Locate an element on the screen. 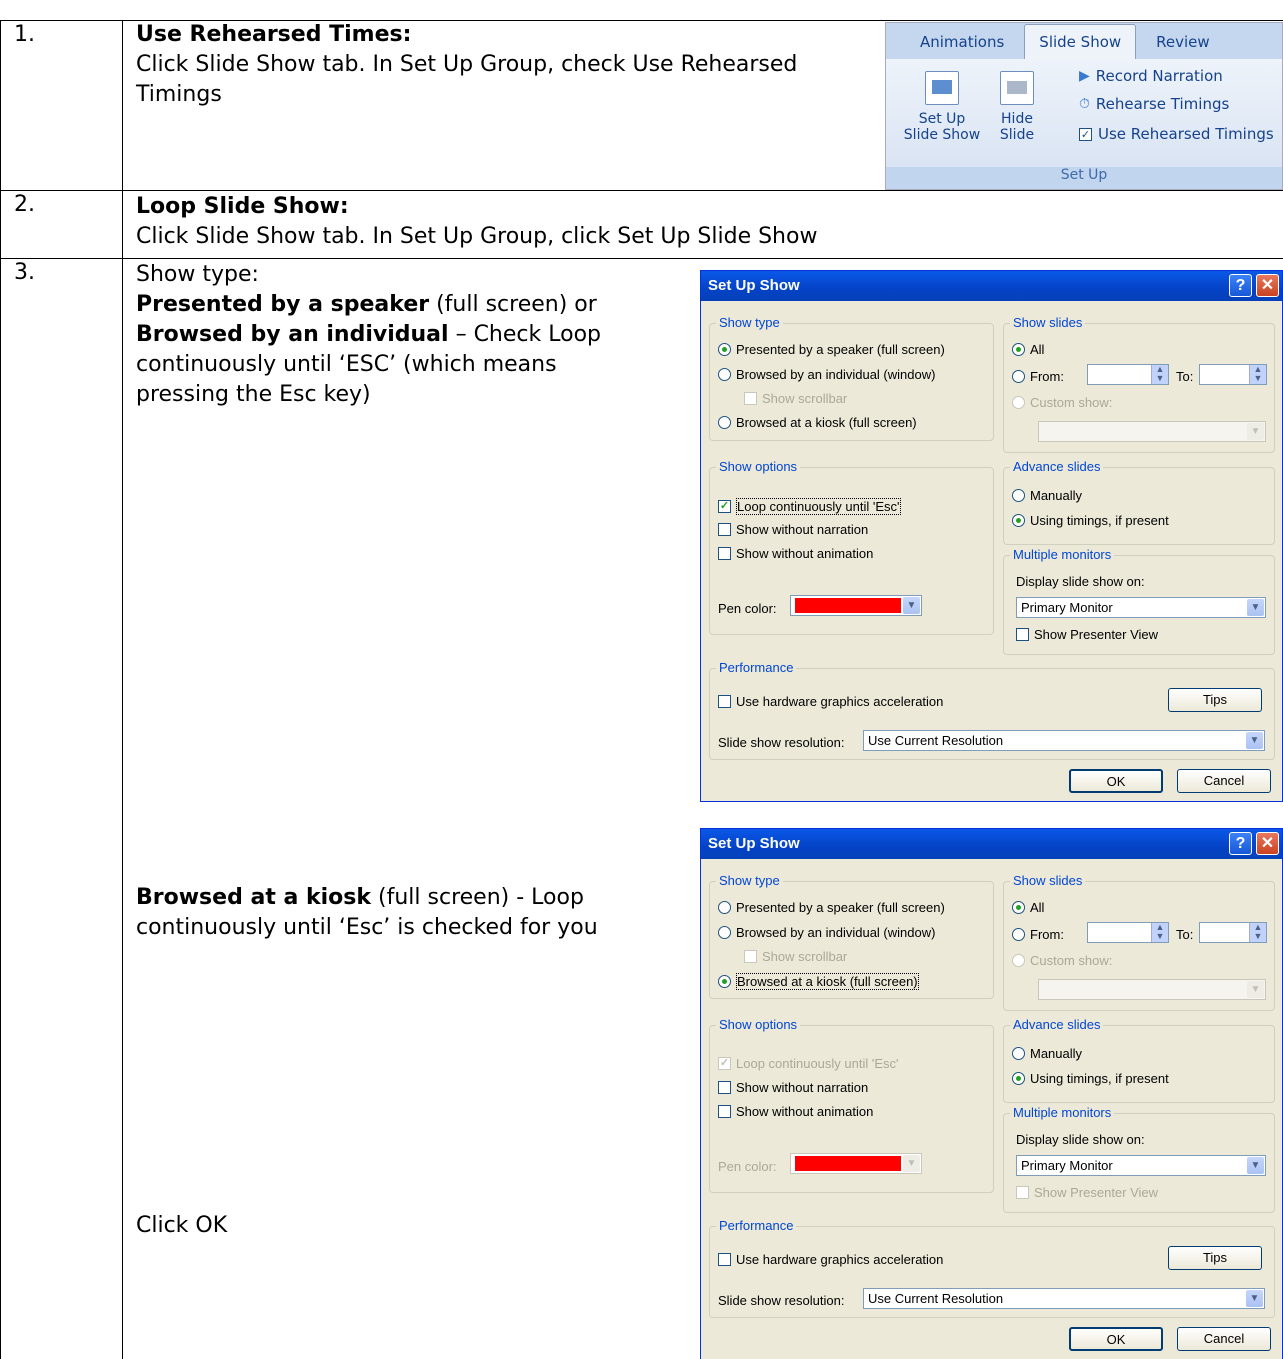  tab-review: Review is located at coordinates (1183, 42).